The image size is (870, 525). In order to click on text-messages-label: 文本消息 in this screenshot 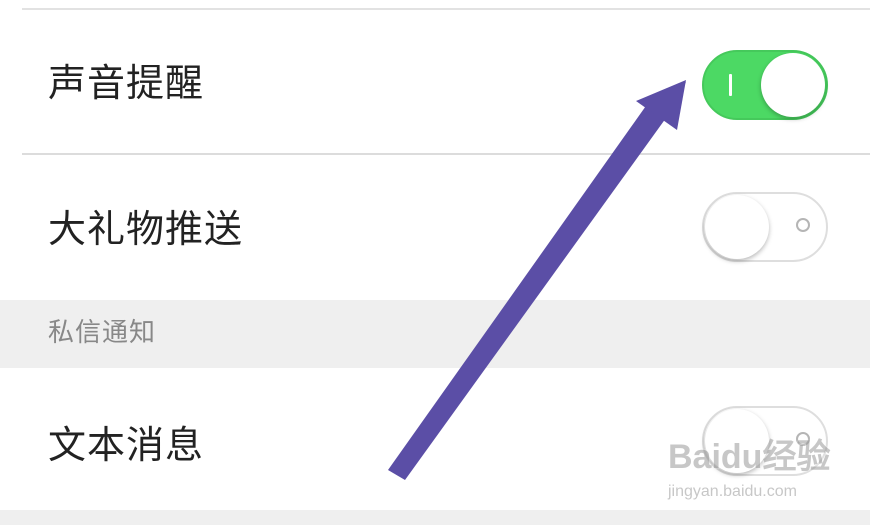, I will do `click(126, 445)`.